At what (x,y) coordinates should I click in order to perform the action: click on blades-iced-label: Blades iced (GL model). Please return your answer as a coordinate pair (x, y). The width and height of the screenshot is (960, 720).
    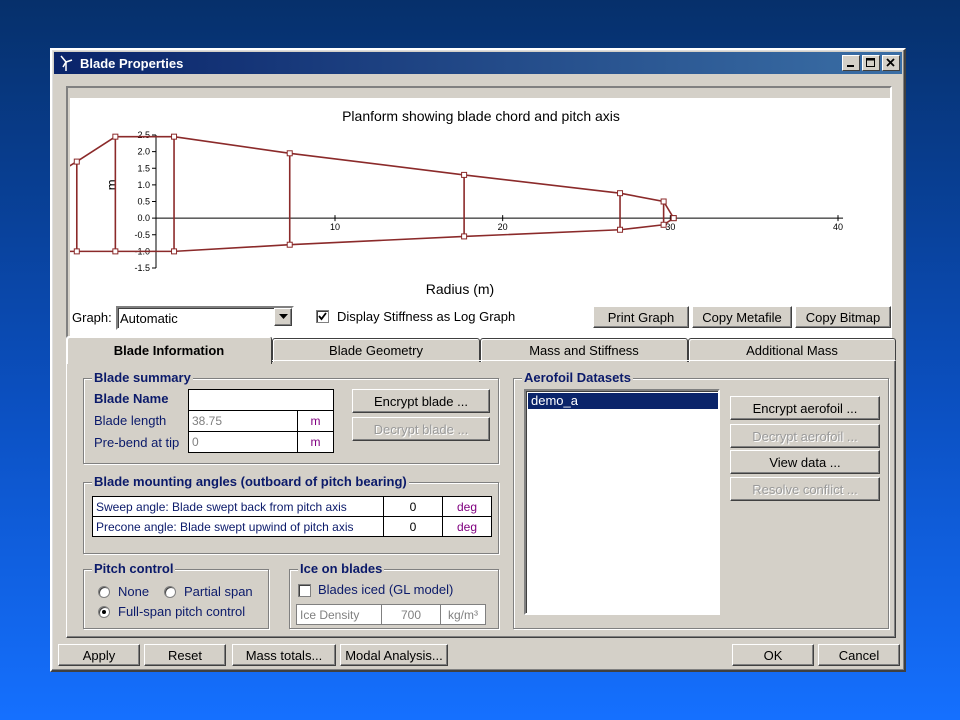
    Looking at the image, I should click on (386, 589).